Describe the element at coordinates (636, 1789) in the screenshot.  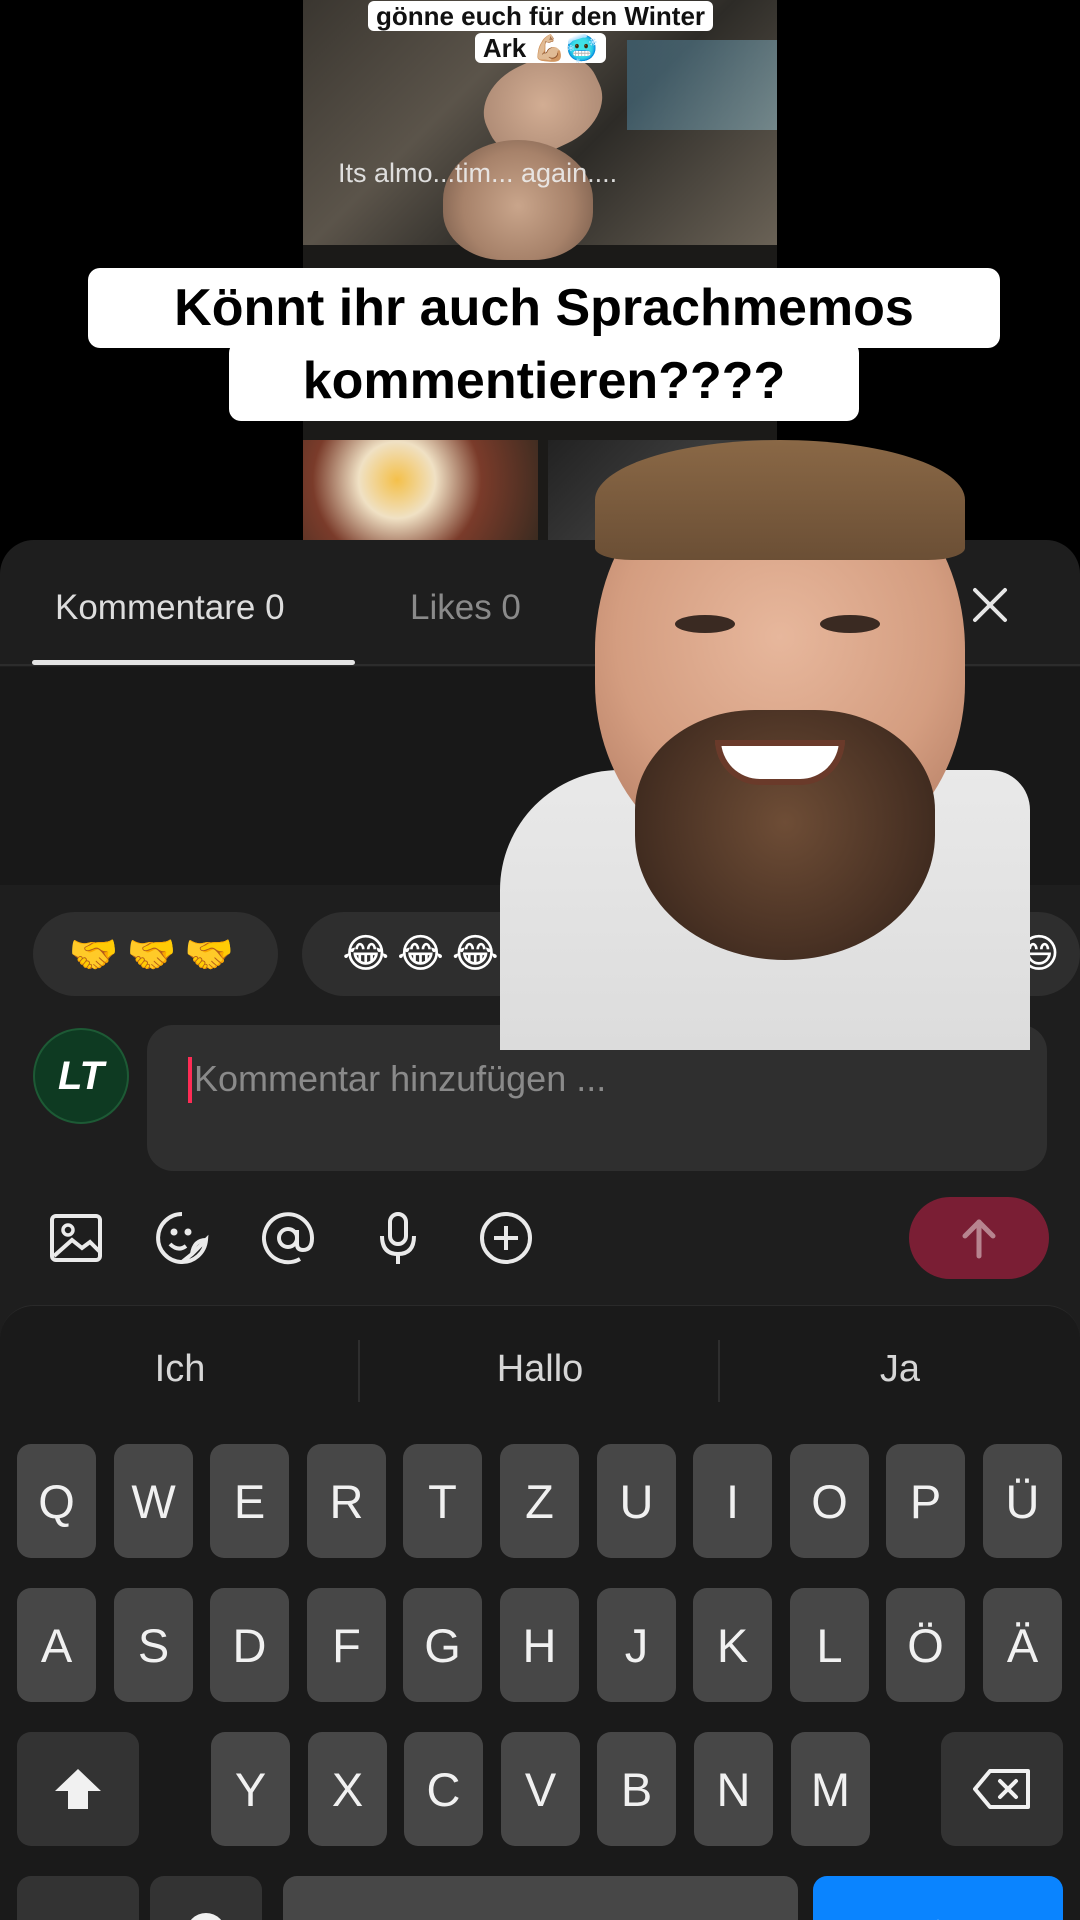
I see `key-b: B` at that location.